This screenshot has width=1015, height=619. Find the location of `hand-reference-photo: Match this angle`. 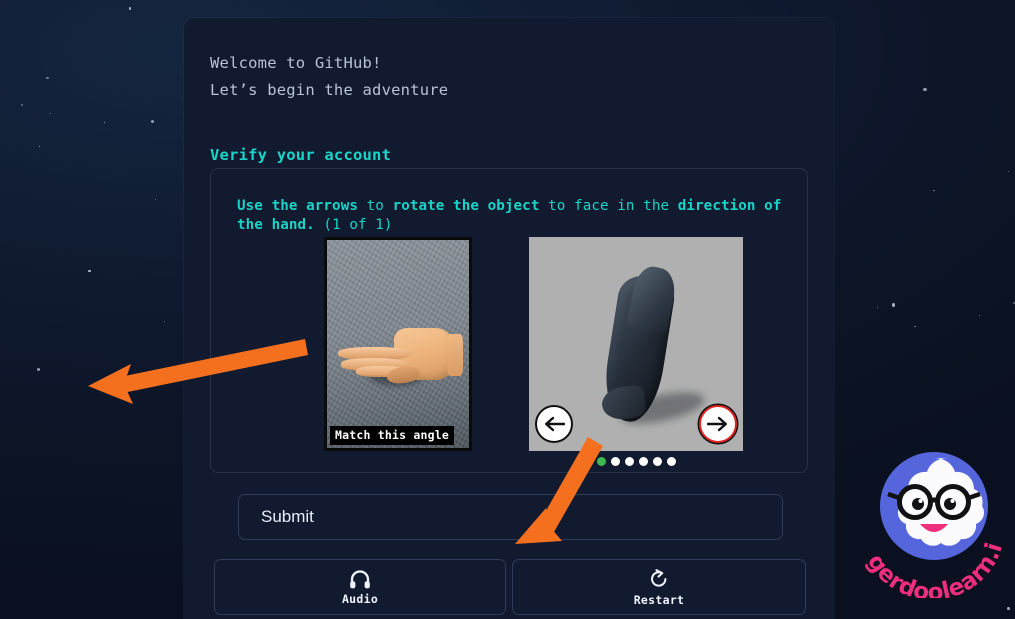

hand-reference-photo: Match this angle is located at coordinates (398, 344).